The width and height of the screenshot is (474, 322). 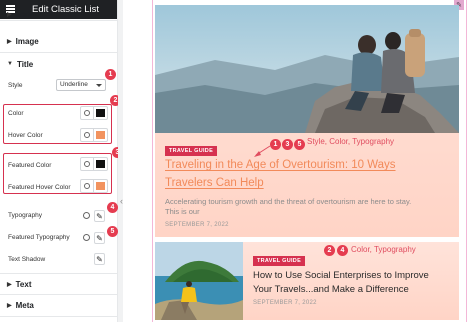 What do you see at coordinates (342, 250) in the screenshot?
I see `post2-badge-4: 4` at bounding box center [342, 250].